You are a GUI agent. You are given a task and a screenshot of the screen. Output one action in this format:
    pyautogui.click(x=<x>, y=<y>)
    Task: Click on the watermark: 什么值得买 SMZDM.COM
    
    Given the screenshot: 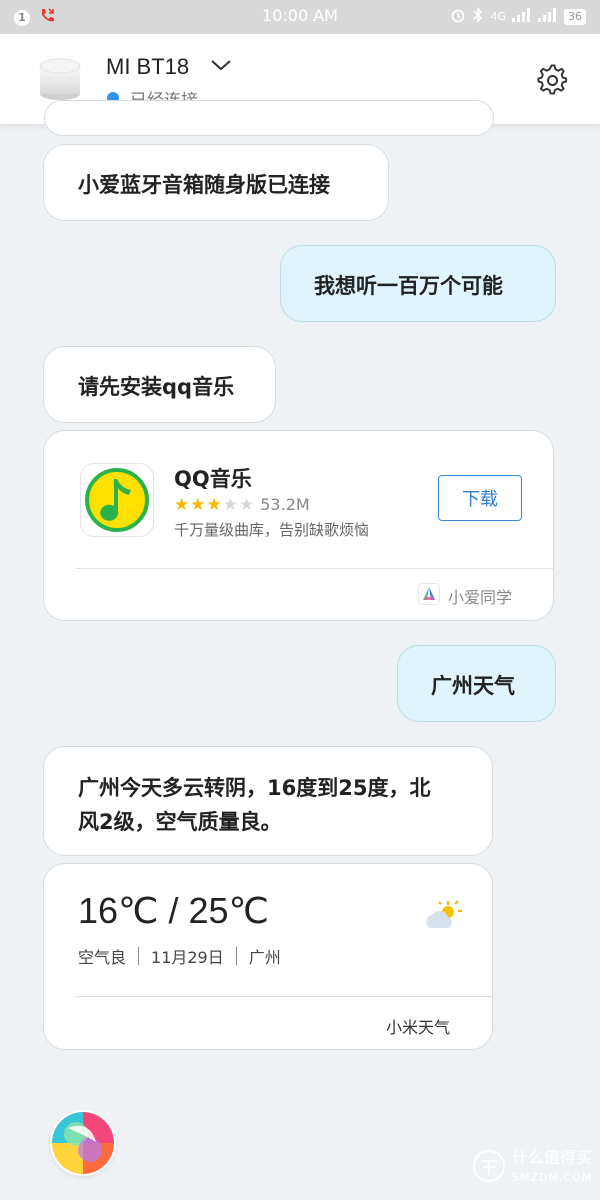 What is the action you would take?
    pyautogui.click(x=532, y=1168)
    